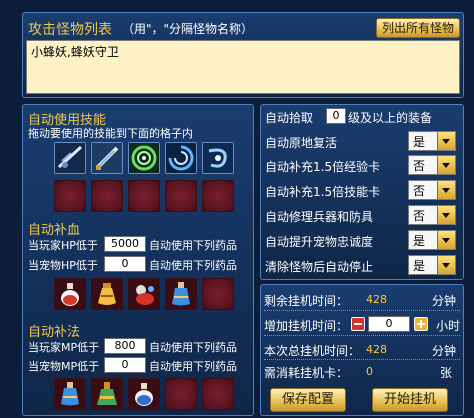 The height and width of the screenshot is (418, 474). What do you see at coordinates (188, 29) in the screenshot?
I see `monster-list-hint: （用"，"分隔怪物名称）` at bounding box center [188, 29].